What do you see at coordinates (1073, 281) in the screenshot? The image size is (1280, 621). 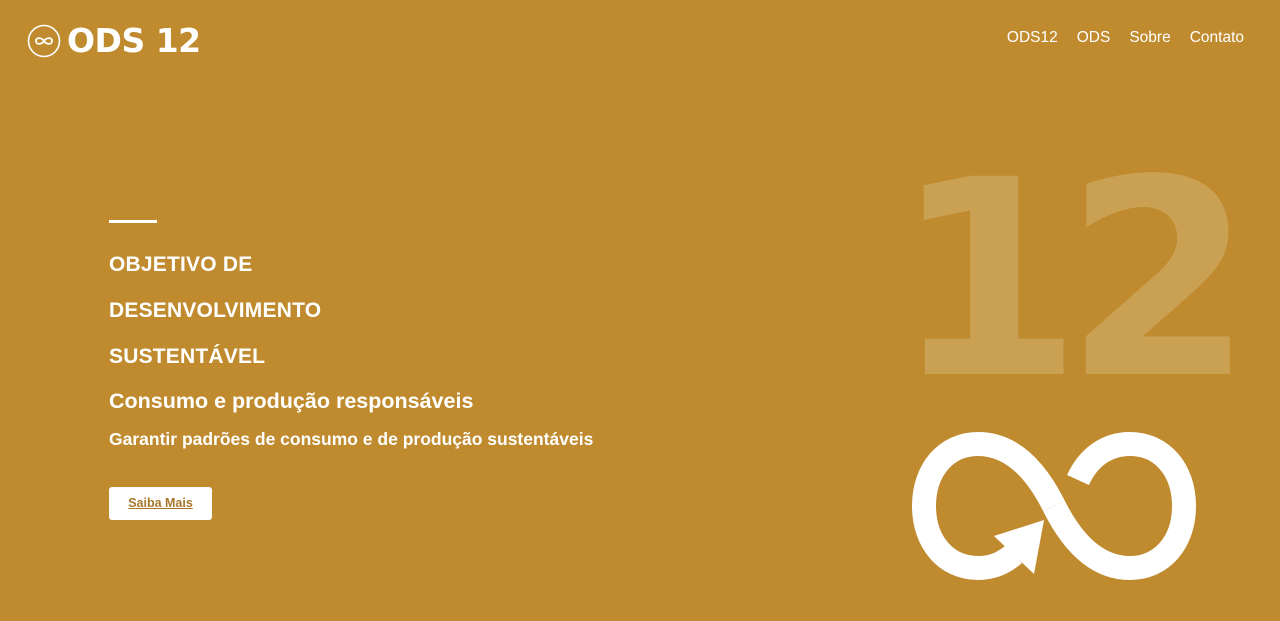 I see `goal-number: 12` at bounding box center [1073, 281].